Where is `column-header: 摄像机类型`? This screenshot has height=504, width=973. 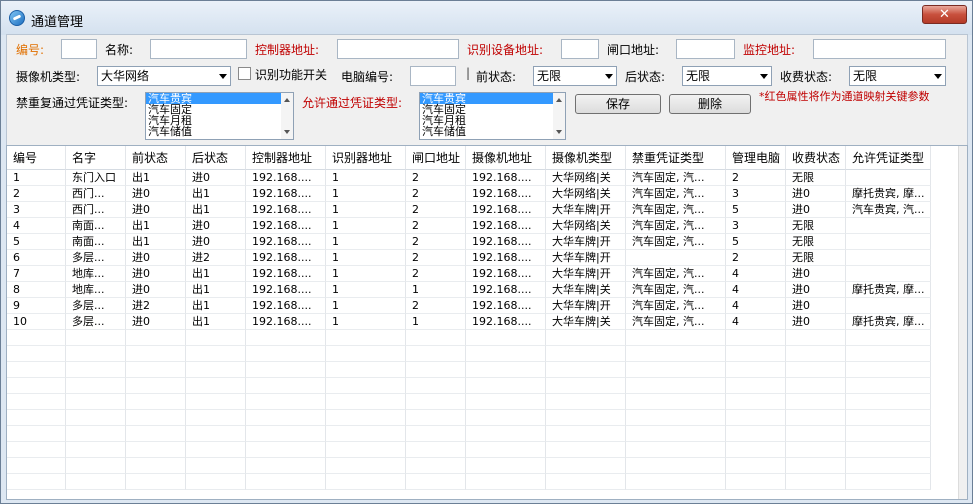 column-header: 摄像机类型 is located at coordinates (586, 158).